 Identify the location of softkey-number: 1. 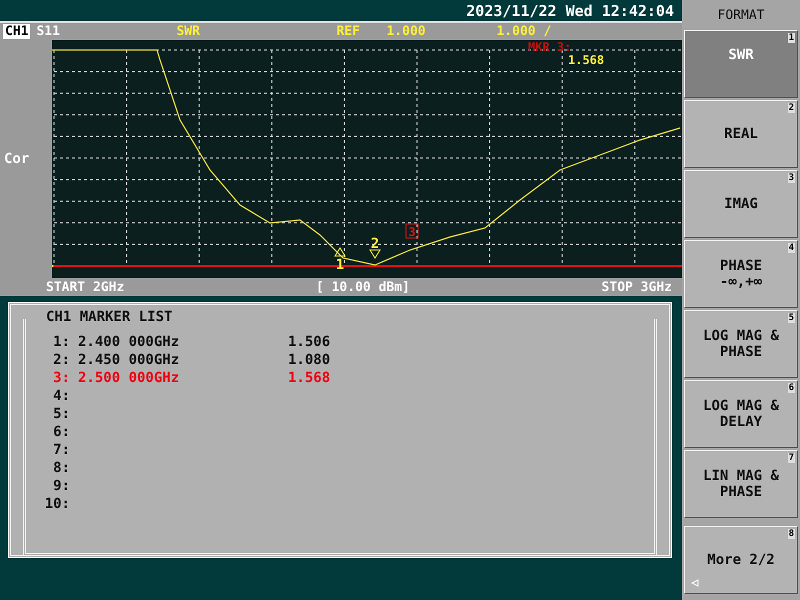
(791, 38).